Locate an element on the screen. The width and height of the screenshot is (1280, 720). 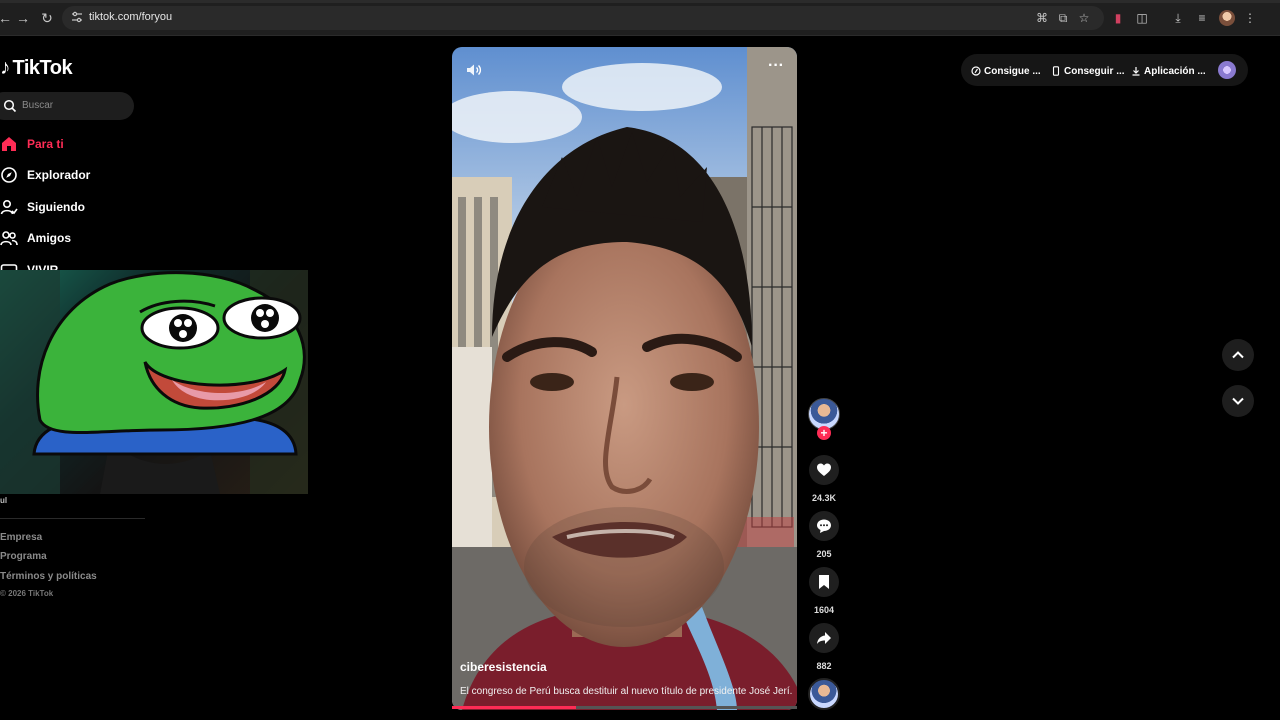
profile-avatar is located at coordinates (1227, 18).